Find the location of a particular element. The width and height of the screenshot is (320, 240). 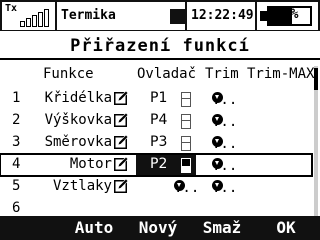

function-name: Výškovka is located at coordinates (78, 120).